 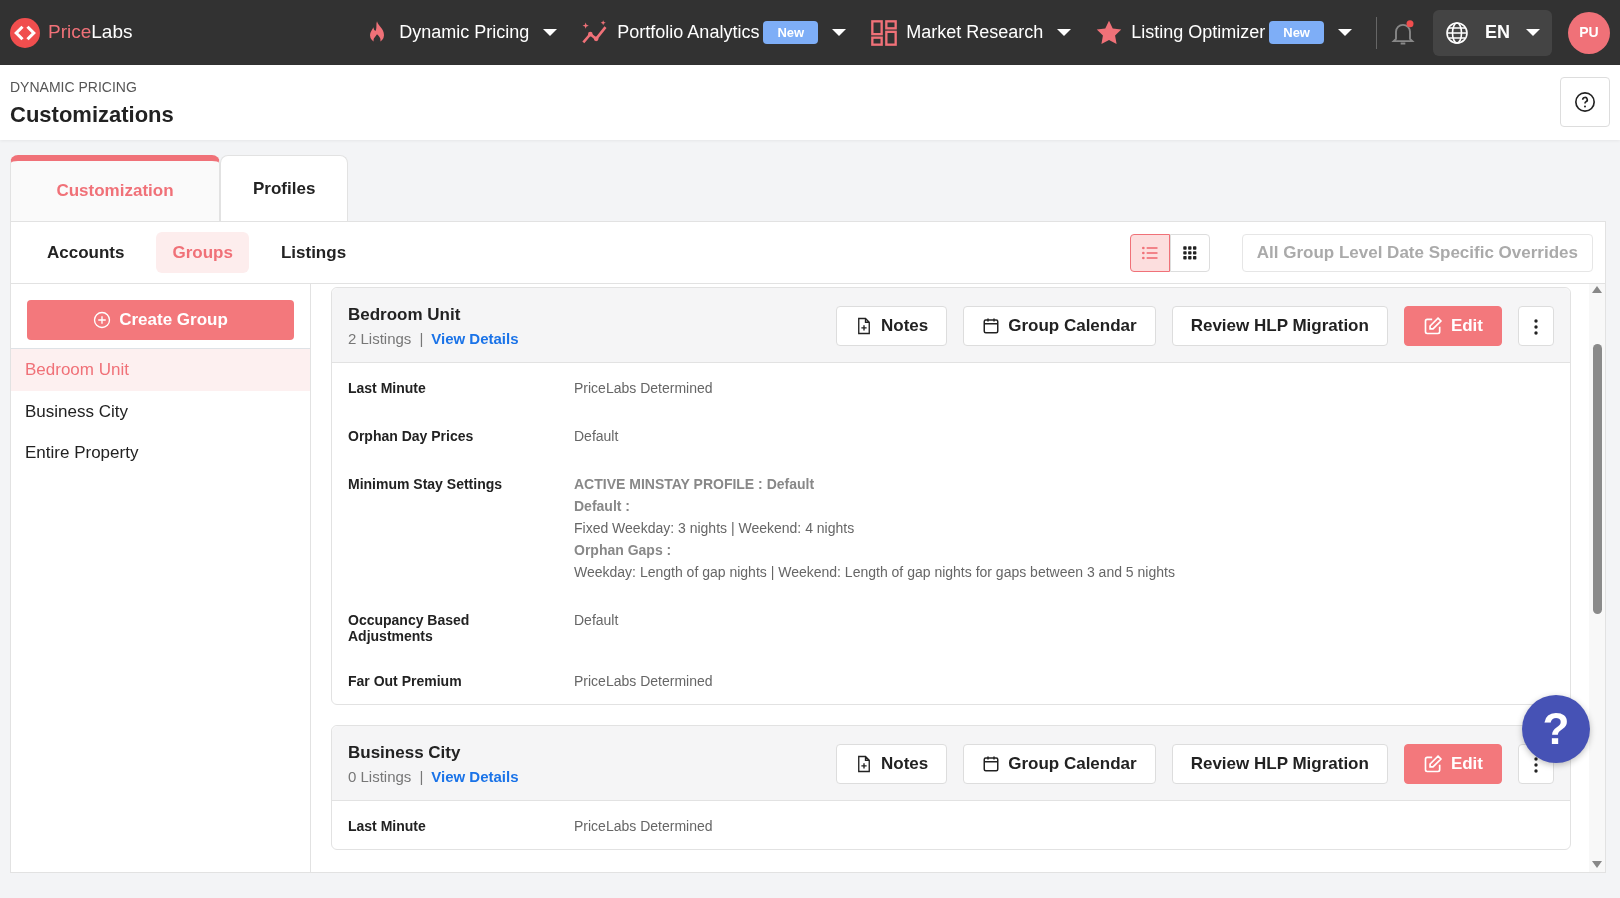 What do you see at coordinates (25, 32) in the screenshot?
I see `logo-icon` at bounding box center [25, 32].